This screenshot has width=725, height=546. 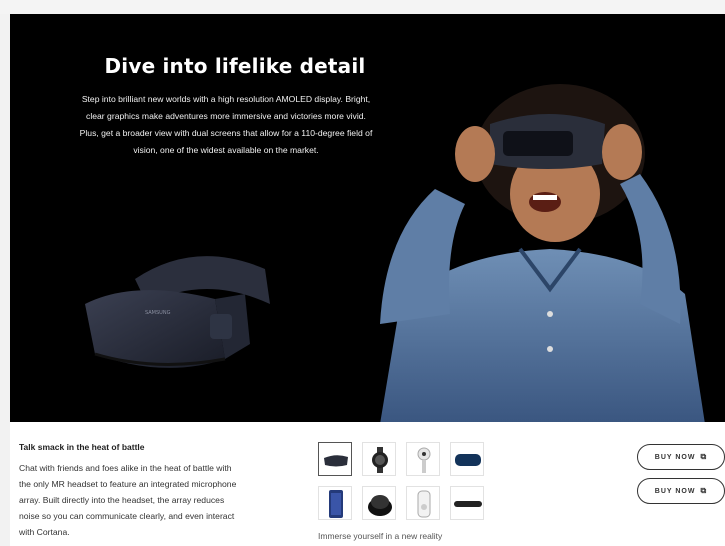 I want to click on thumbnail-smartwatch, so click(x=379, y=459).